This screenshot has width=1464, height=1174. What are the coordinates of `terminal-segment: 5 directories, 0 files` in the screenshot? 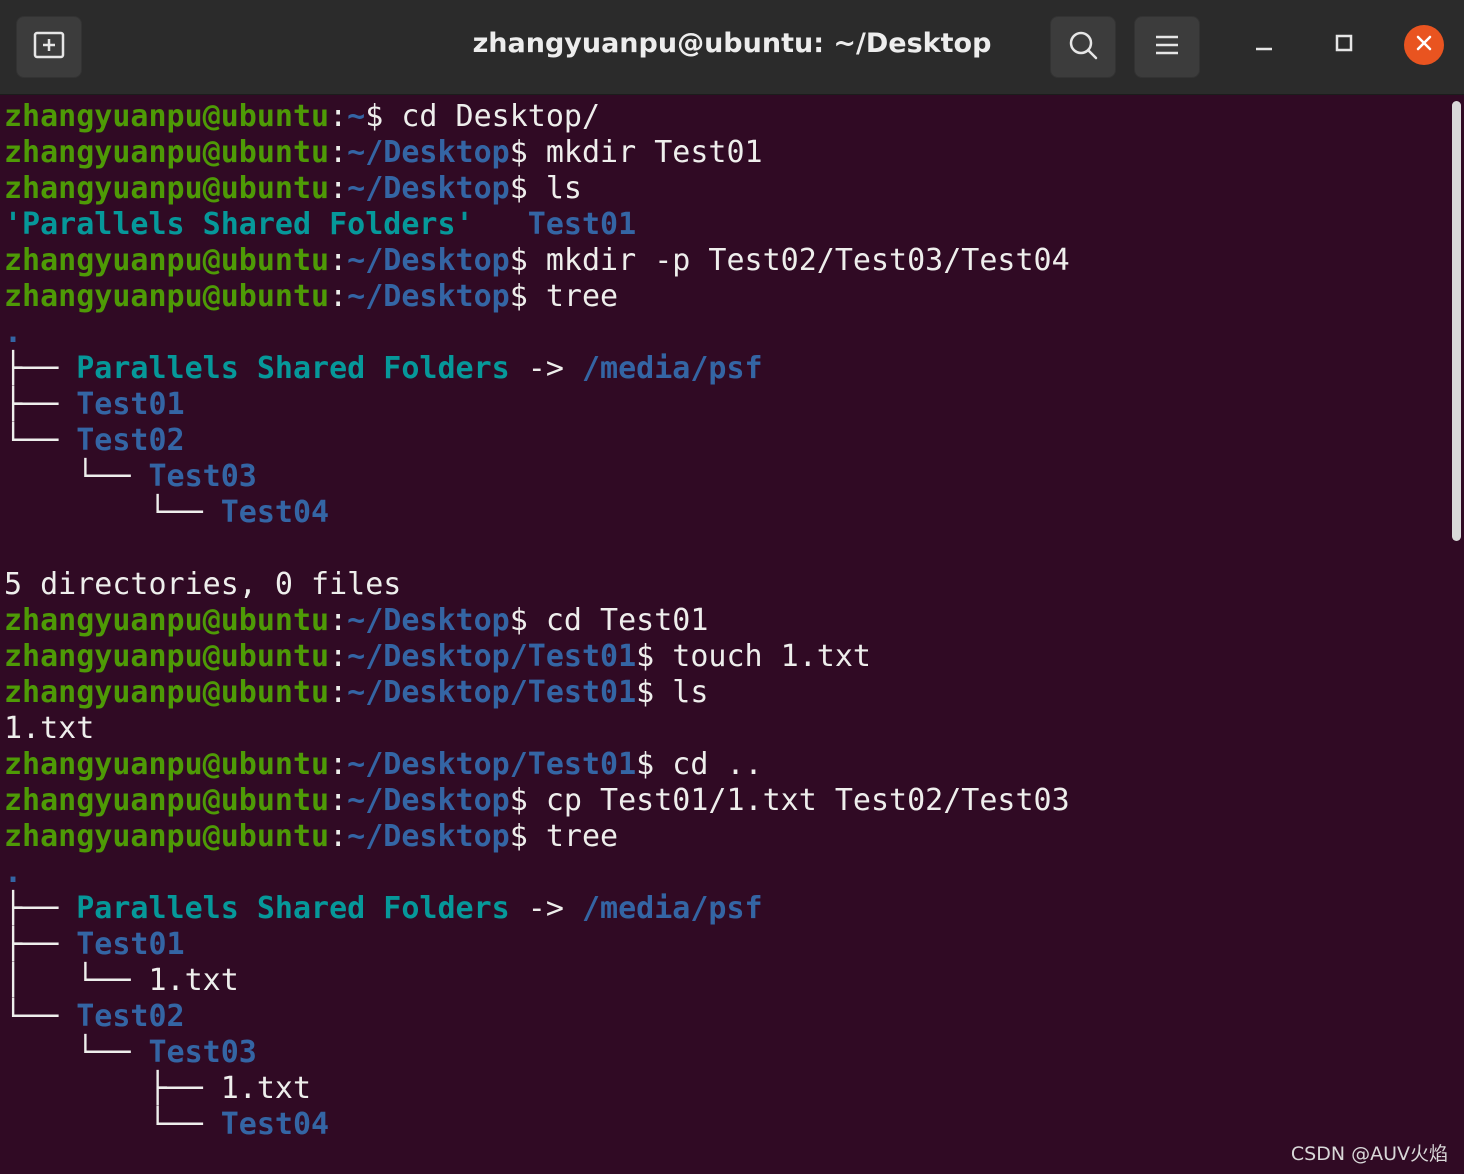 It's located at (203, 584).